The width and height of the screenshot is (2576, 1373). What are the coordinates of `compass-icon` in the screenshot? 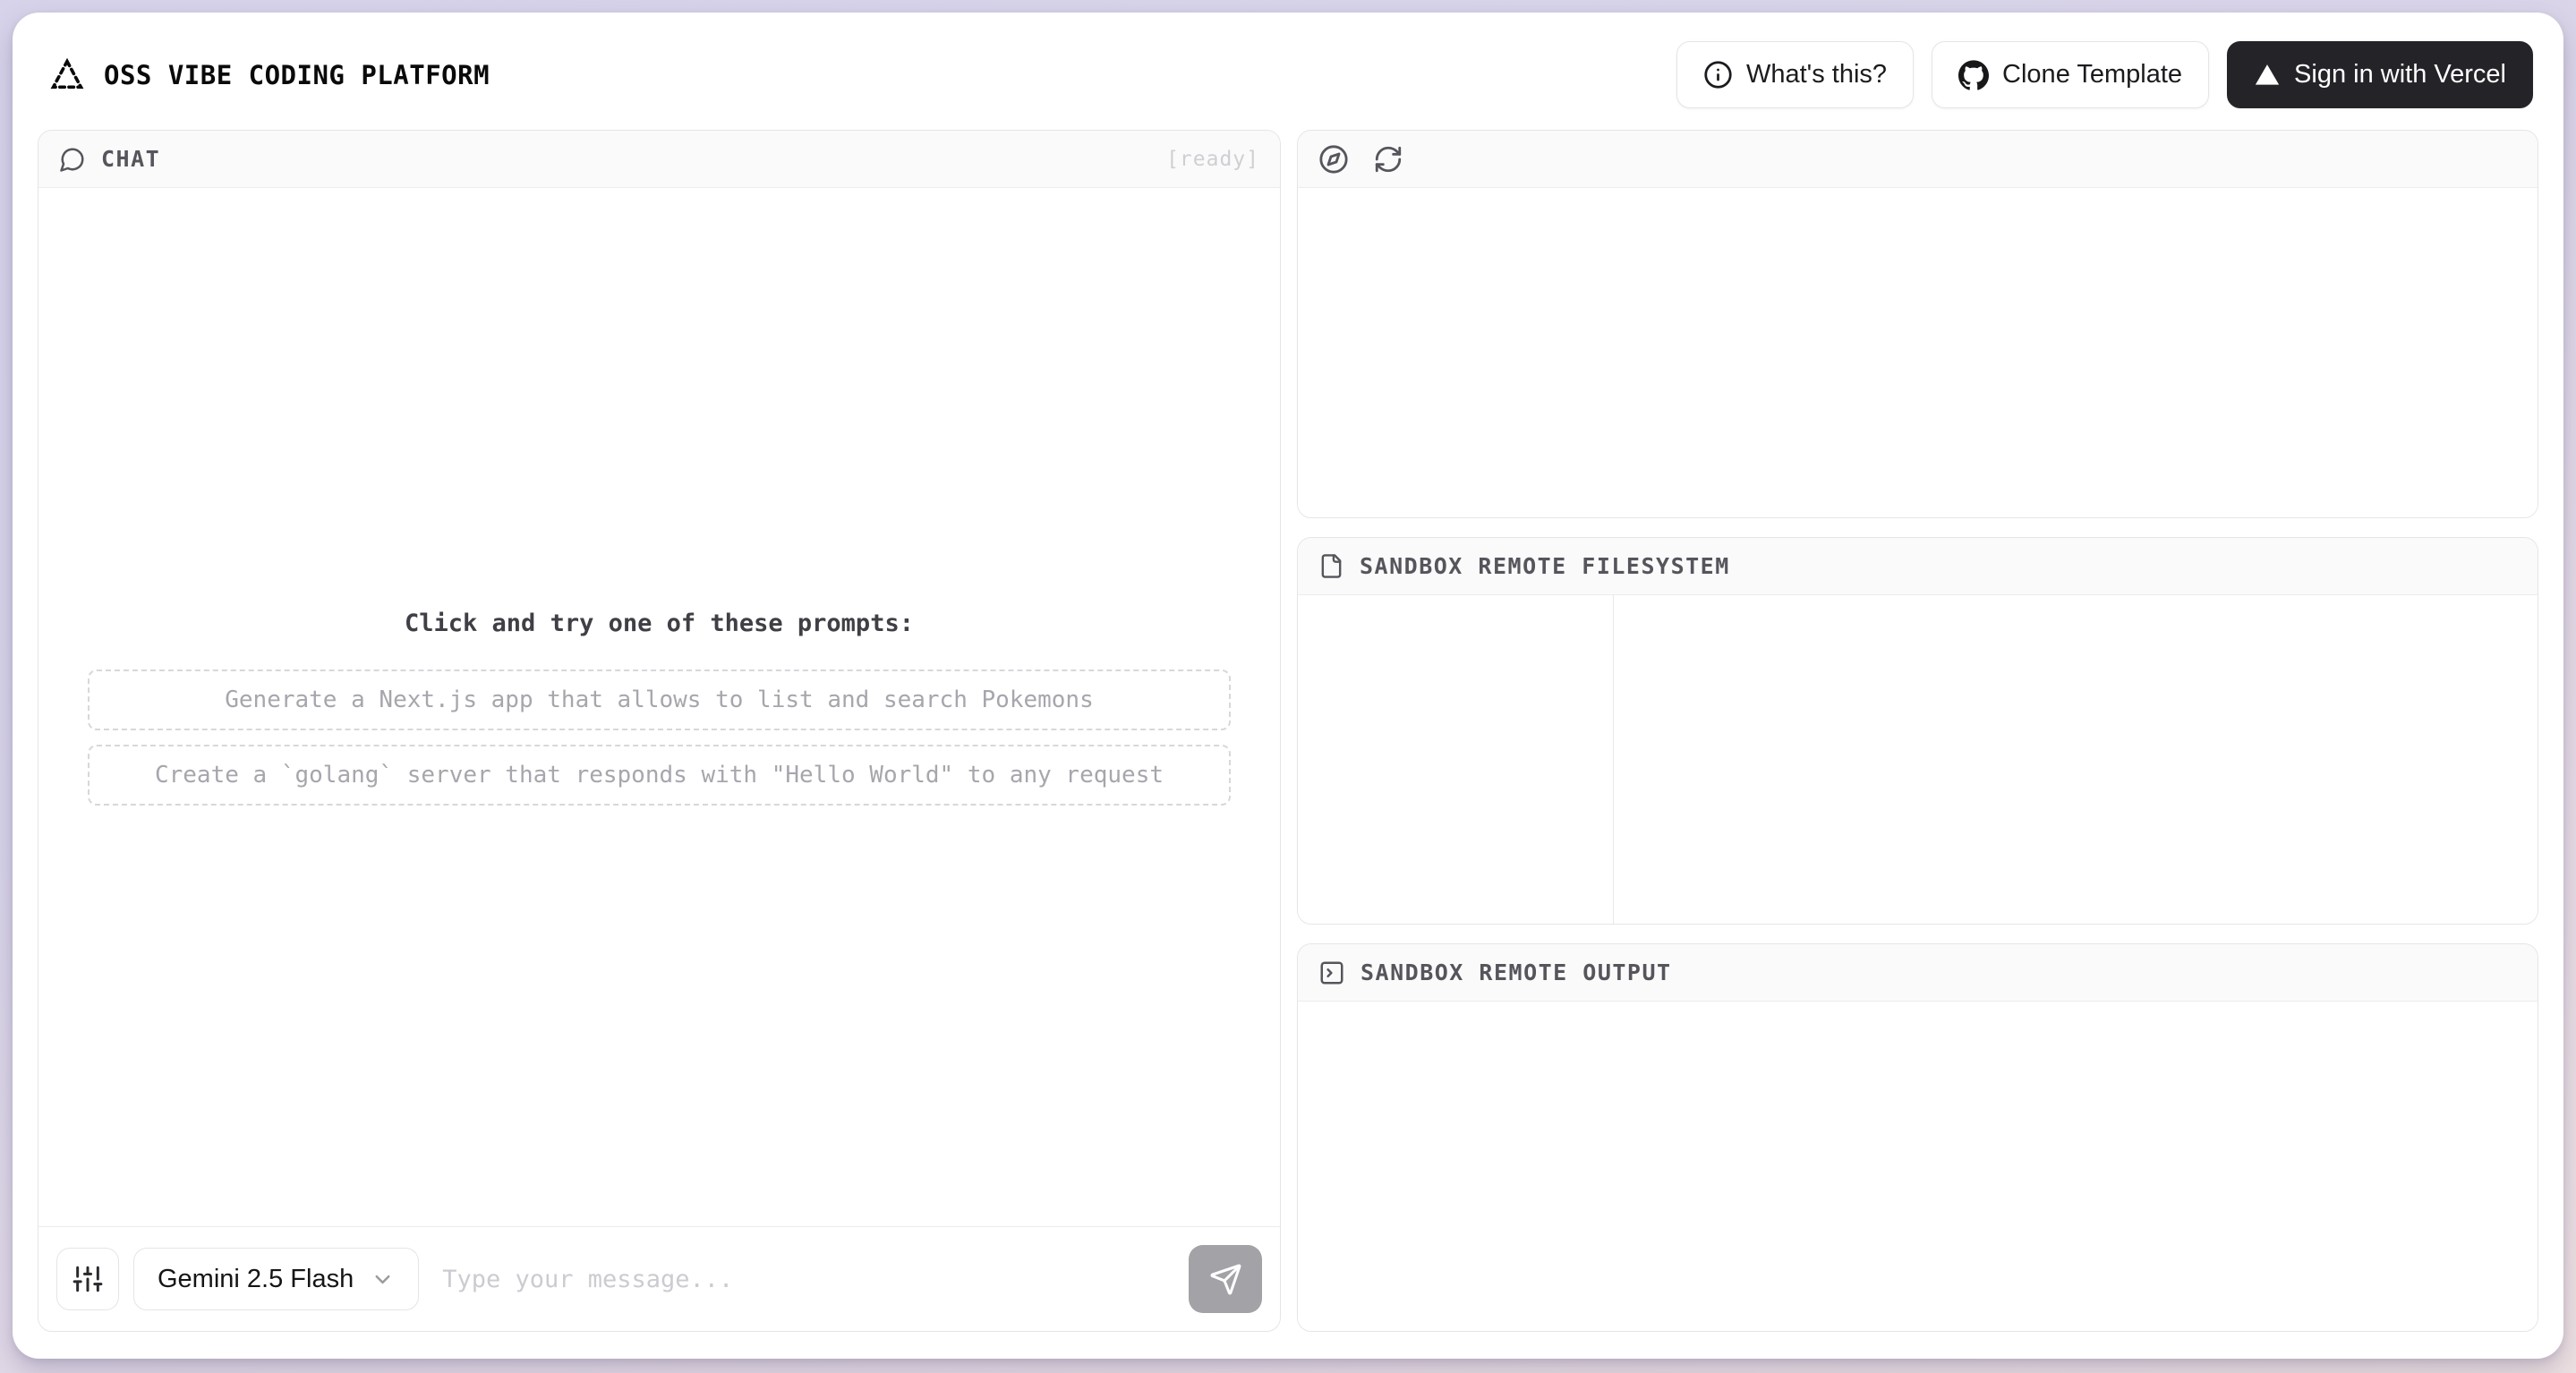 It's located at (1333, 159).